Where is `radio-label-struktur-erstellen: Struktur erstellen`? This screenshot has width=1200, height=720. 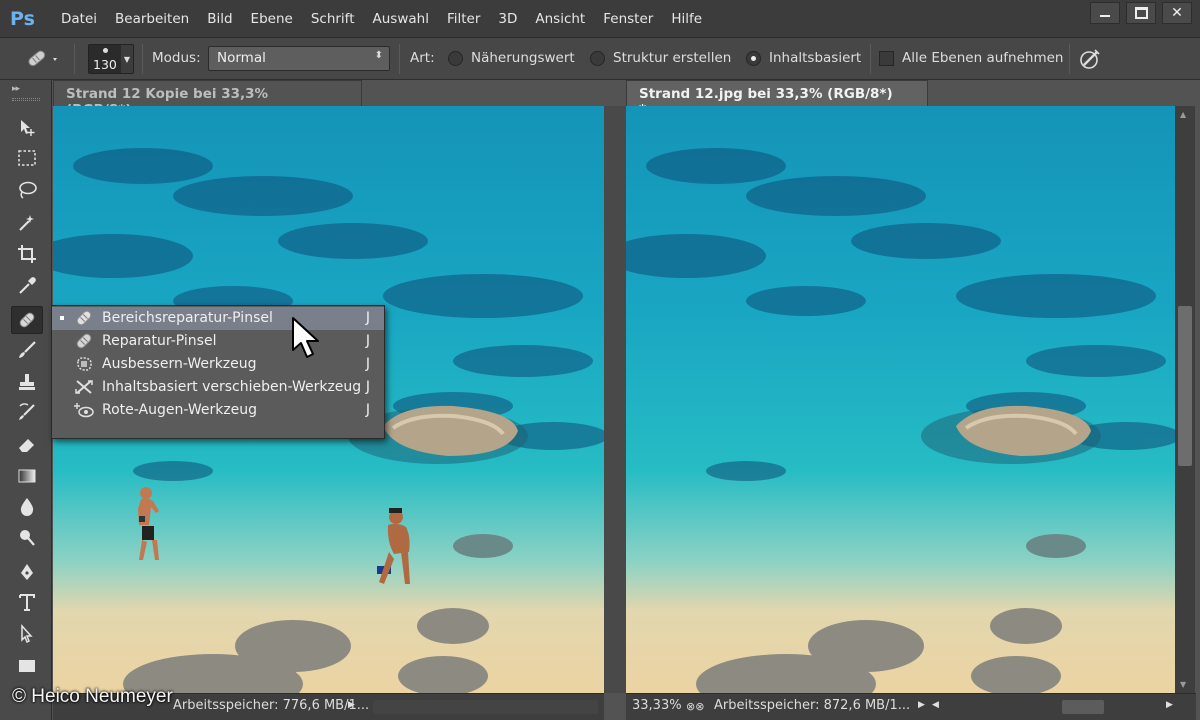
radio-label-struktur-erstellen: Struktur erstellen is located at coordinates (672, 58).